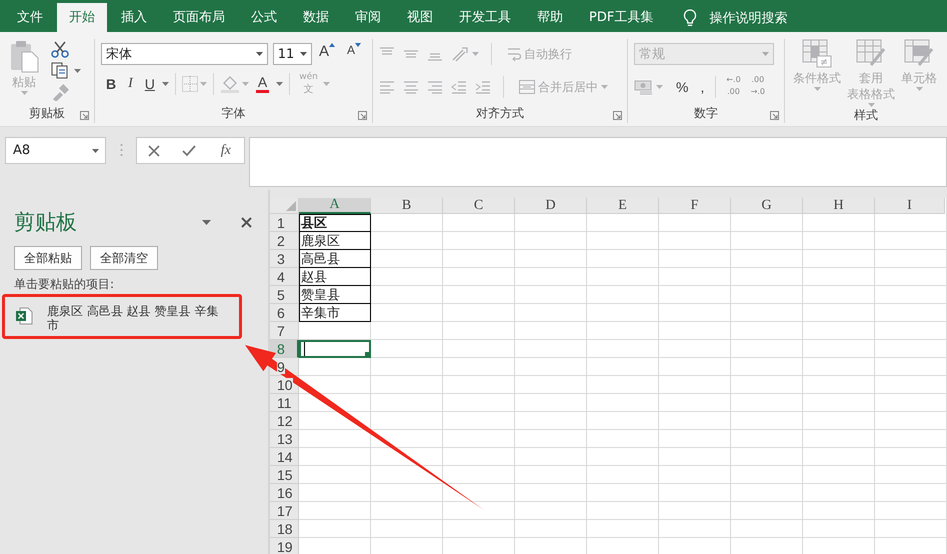 Image resolution: width=947 pixels, height=554 pixels. I want to click on borders-icon, so click(190, 84).